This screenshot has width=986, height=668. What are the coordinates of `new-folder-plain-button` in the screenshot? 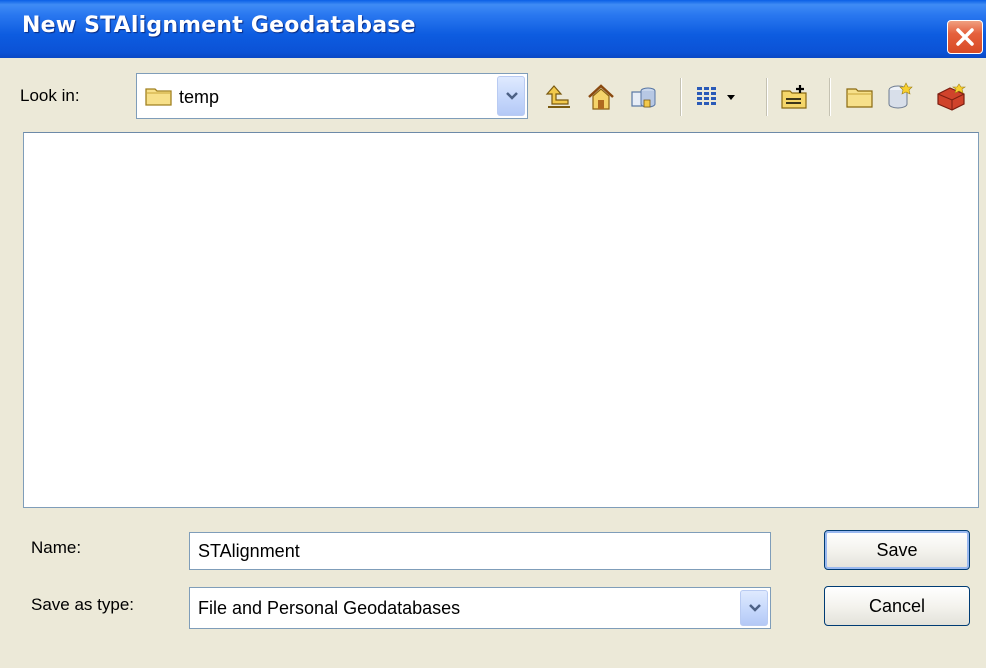 It's located at (860, 97).